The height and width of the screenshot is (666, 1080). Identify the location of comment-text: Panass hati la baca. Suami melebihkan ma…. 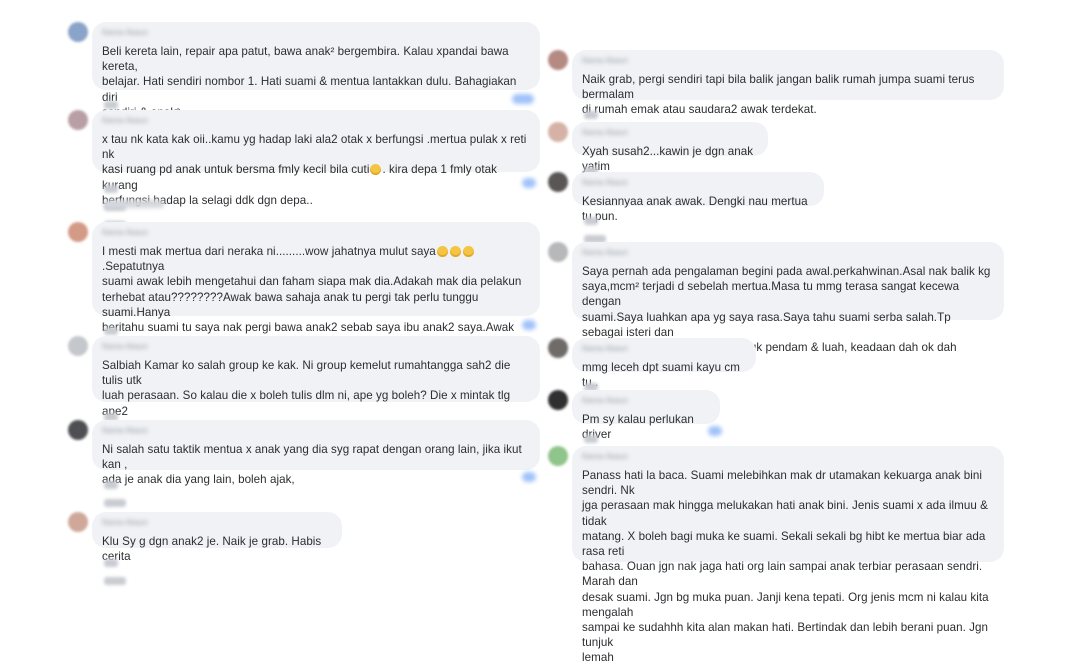
(785, 567).